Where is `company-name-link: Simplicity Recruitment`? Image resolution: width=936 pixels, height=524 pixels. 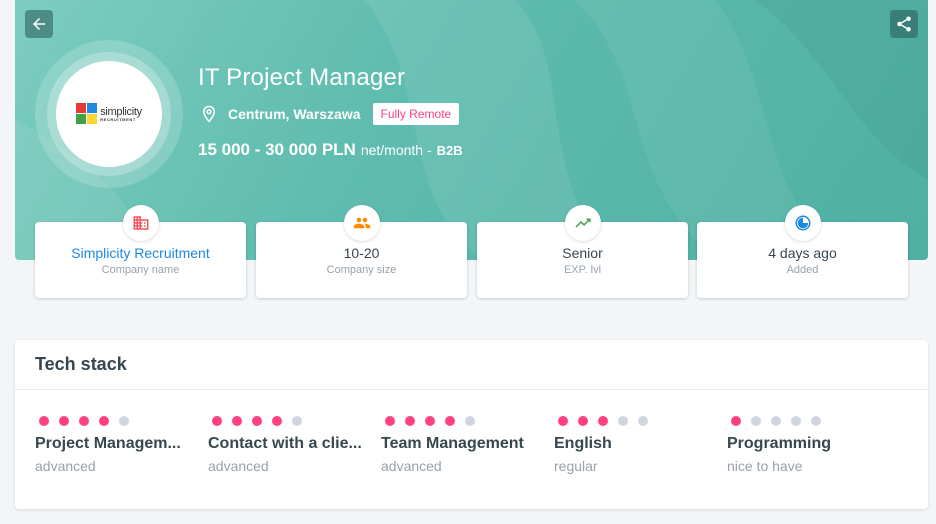 company-name-link: Simplicity Recruitment is located at coordinates (140, 253).